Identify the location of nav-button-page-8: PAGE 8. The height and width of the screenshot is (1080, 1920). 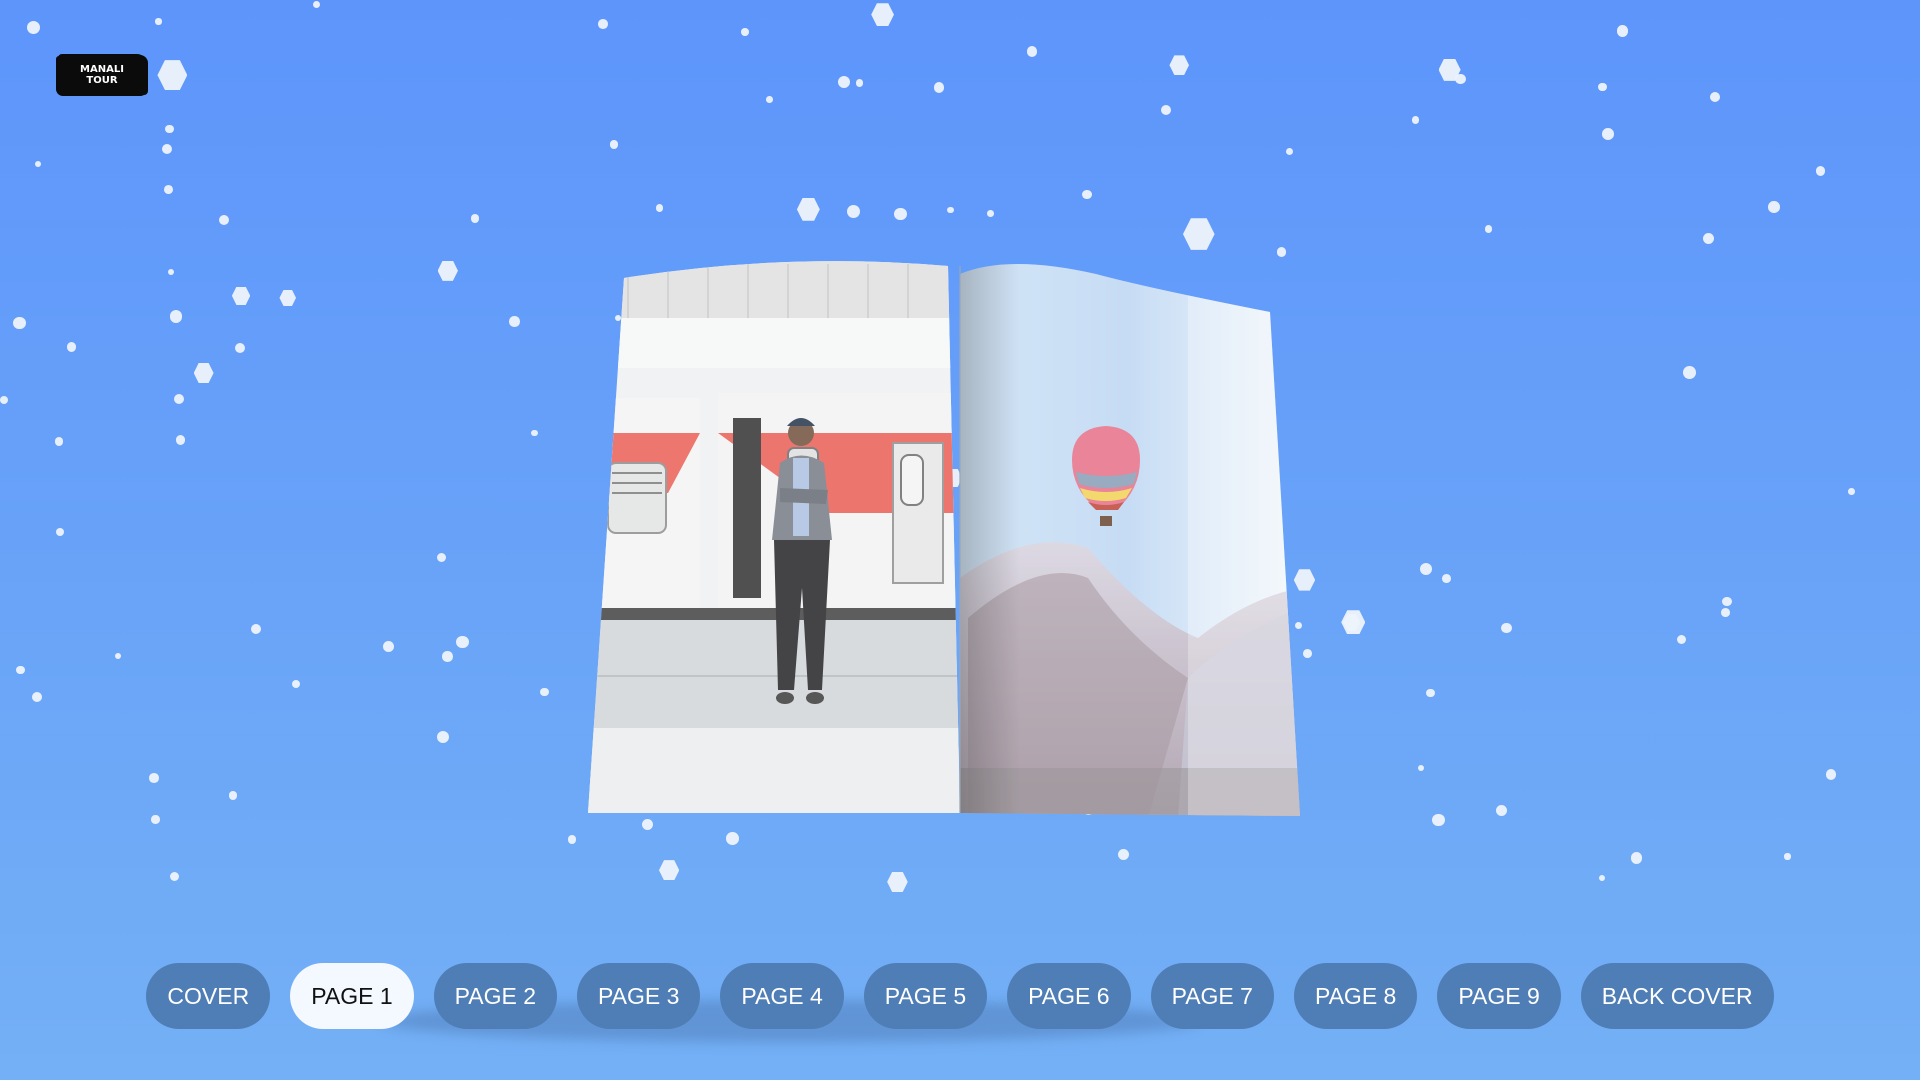
(1355, 996).